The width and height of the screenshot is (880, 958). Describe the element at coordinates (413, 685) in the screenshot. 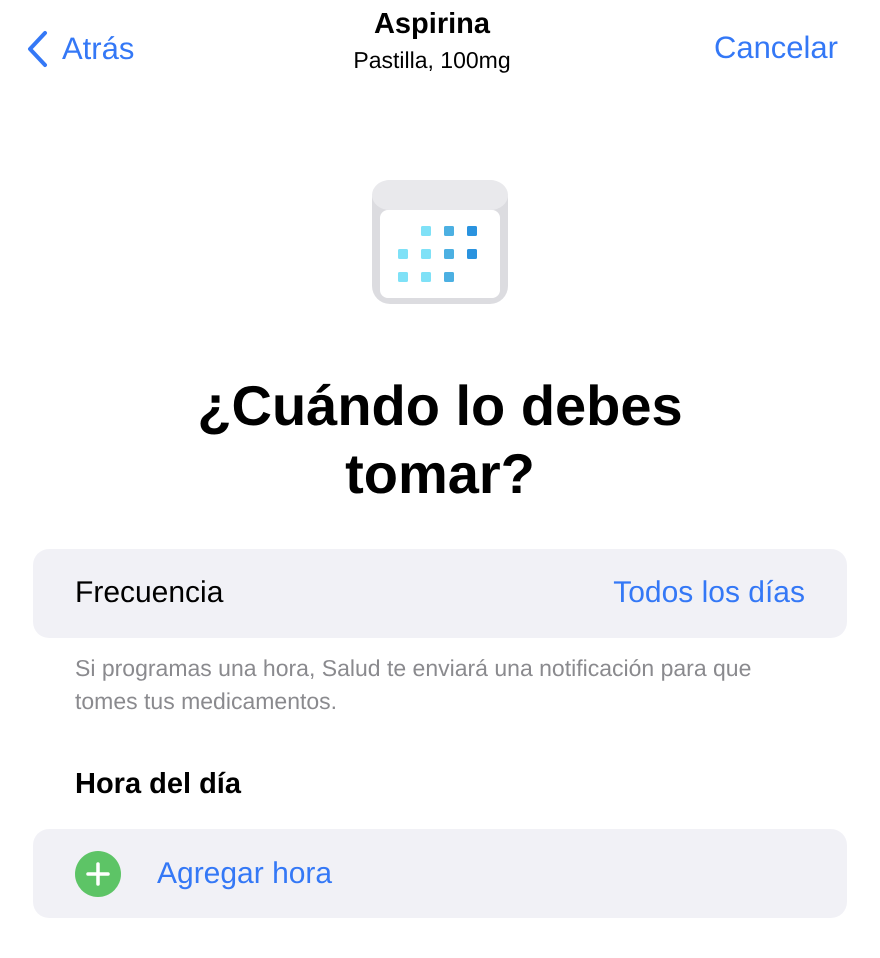

I see `footnote-text: Si programas una hora, Salud te enviará una notificación para que tomes tus medicamentos.` at that location.